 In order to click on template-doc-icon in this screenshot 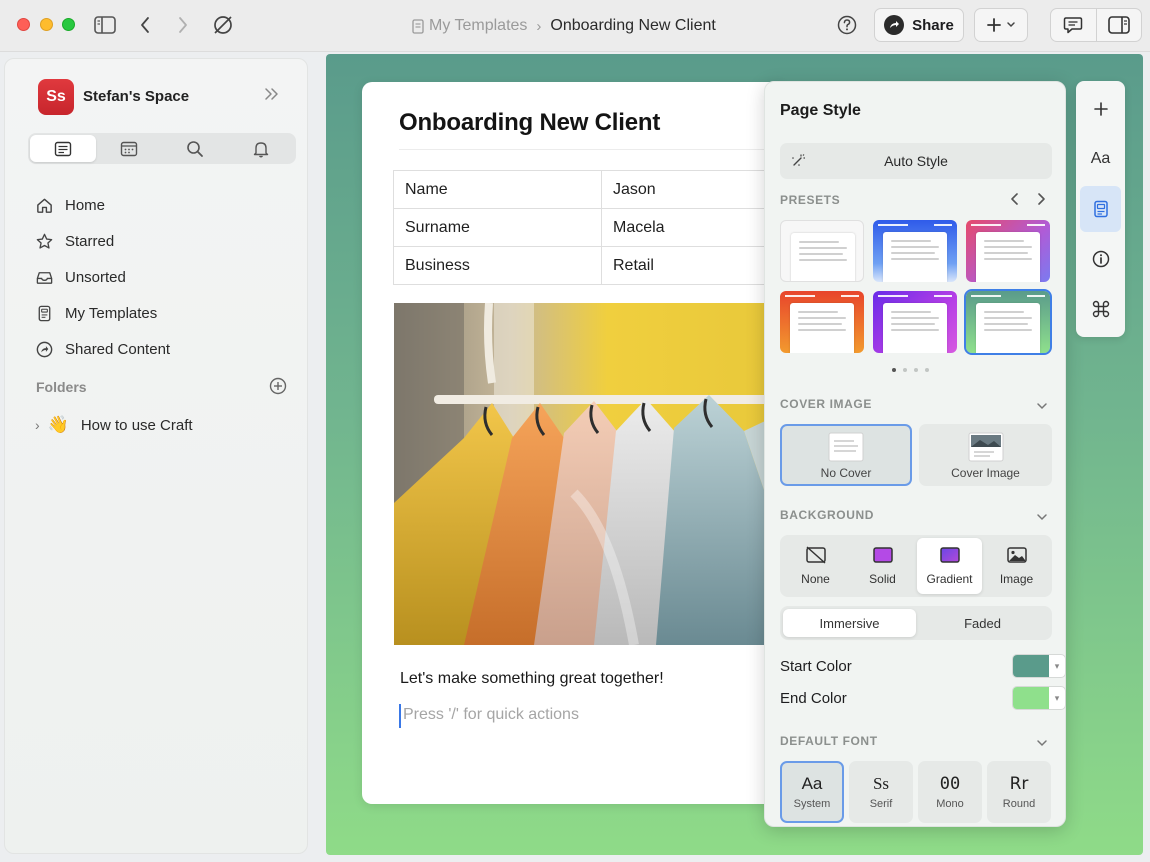, I will do `click(418, 26)`.